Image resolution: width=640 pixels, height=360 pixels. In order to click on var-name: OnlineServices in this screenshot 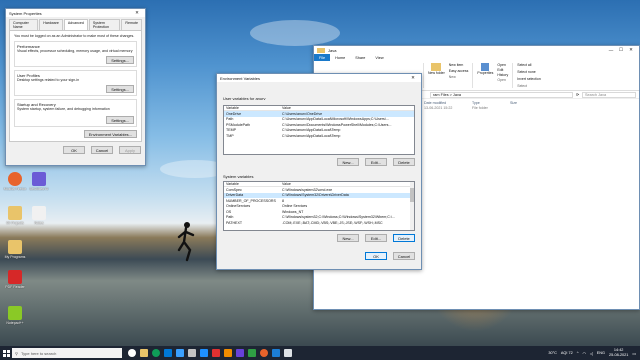, I will do `click(238, 206)`.